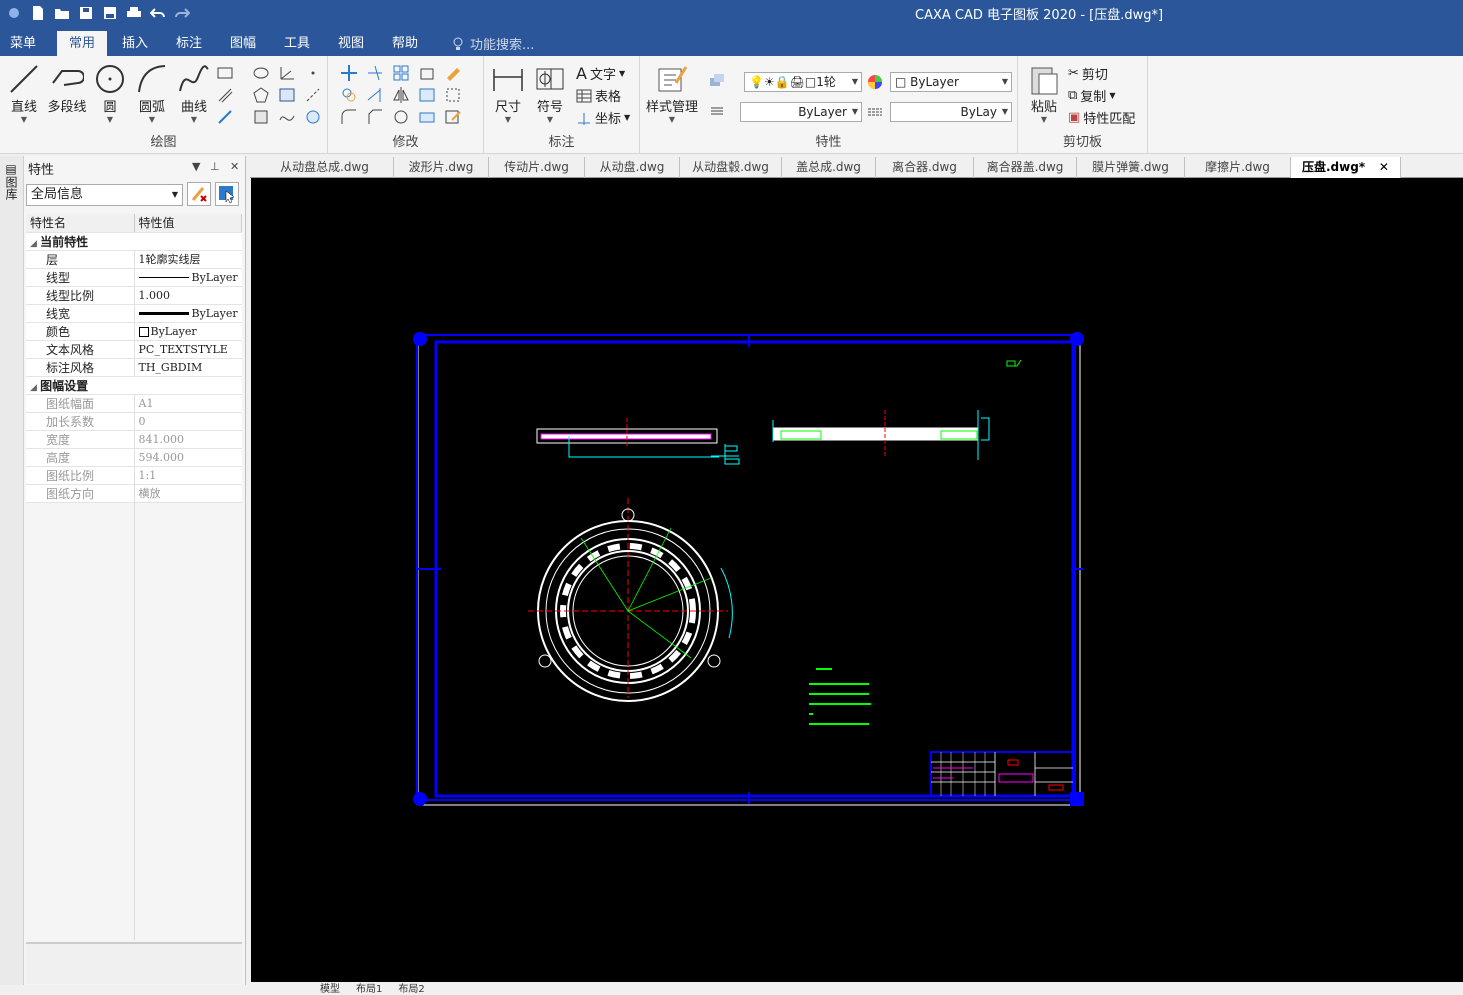 The height and width of the screenshot is (995, 1463). What do you see at coordinates (453, 117) in the screenshot?
I see `edit-icon` at bounding box center [453, 117].